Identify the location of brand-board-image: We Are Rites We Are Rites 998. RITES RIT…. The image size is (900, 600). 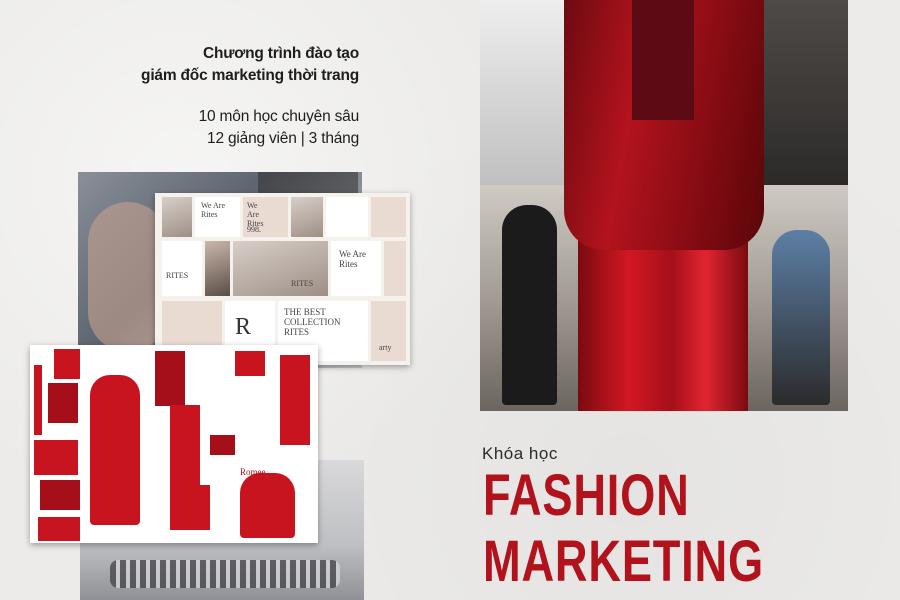
(282, 279).